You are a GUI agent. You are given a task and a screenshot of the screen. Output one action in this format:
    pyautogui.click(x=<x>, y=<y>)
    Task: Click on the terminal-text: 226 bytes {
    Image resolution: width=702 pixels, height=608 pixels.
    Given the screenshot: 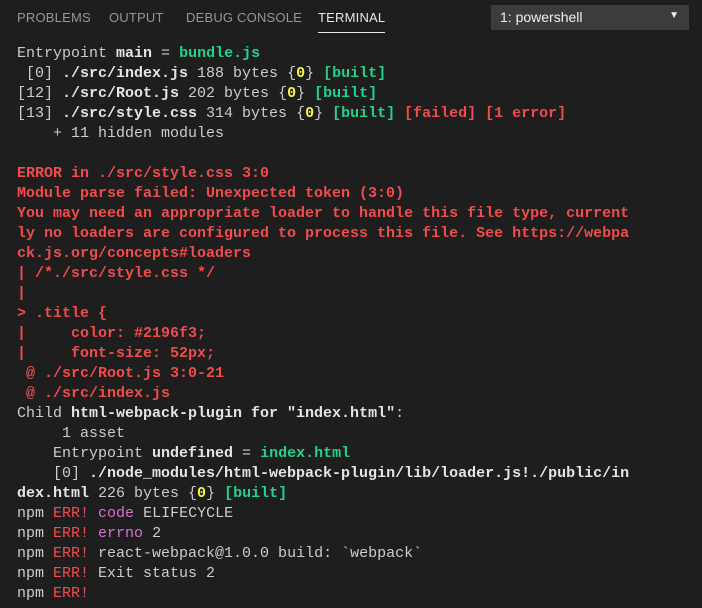 What is the action you would take?
    pyautogui.click(x=143, y=493)
    